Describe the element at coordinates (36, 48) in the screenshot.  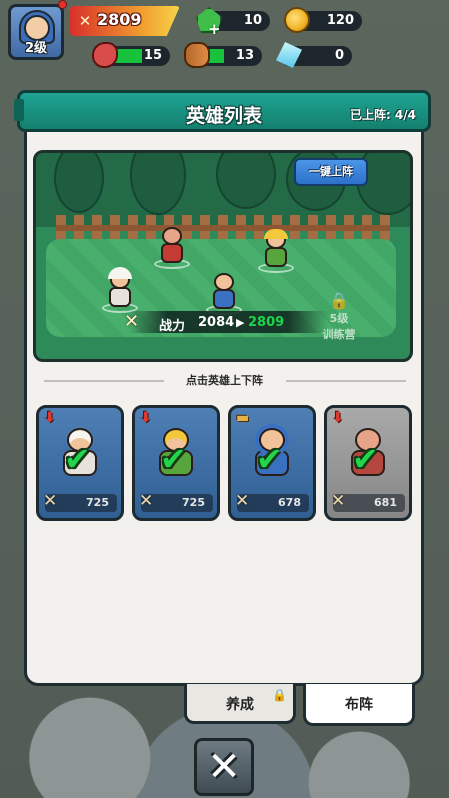
I see `player-level: 2级` at that location.